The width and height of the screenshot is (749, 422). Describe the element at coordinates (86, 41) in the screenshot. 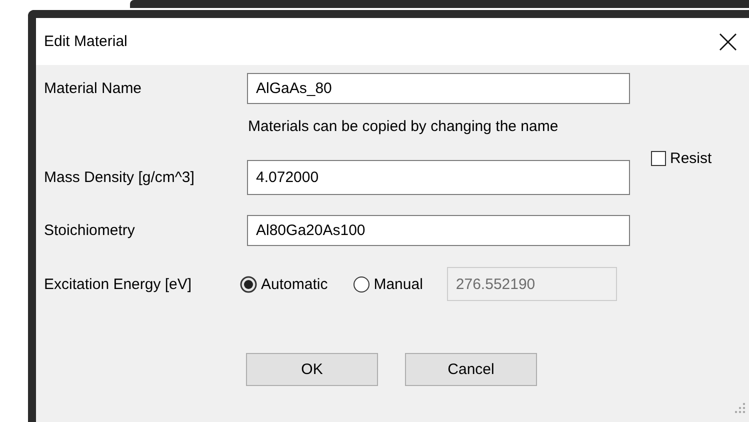

I see `window-title: Edit Material` at that location.